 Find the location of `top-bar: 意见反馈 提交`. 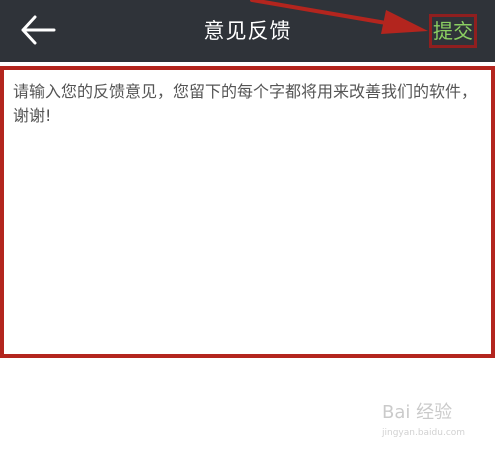

top-bar: 意见反馈 提交 is located at coordinates (247, 31).